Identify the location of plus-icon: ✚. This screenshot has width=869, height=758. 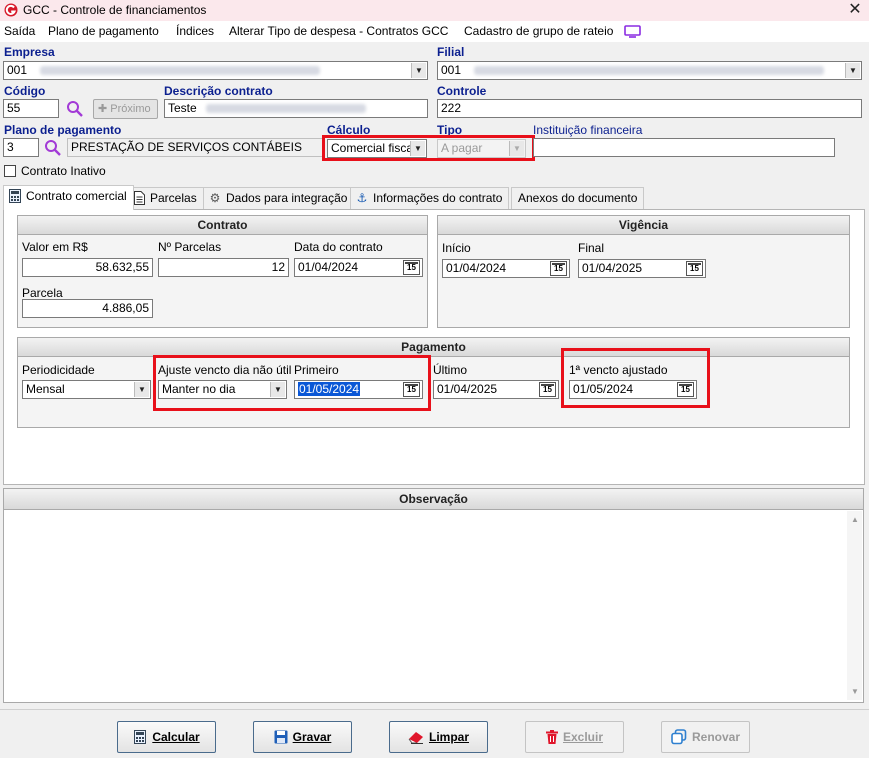
(103, 109).